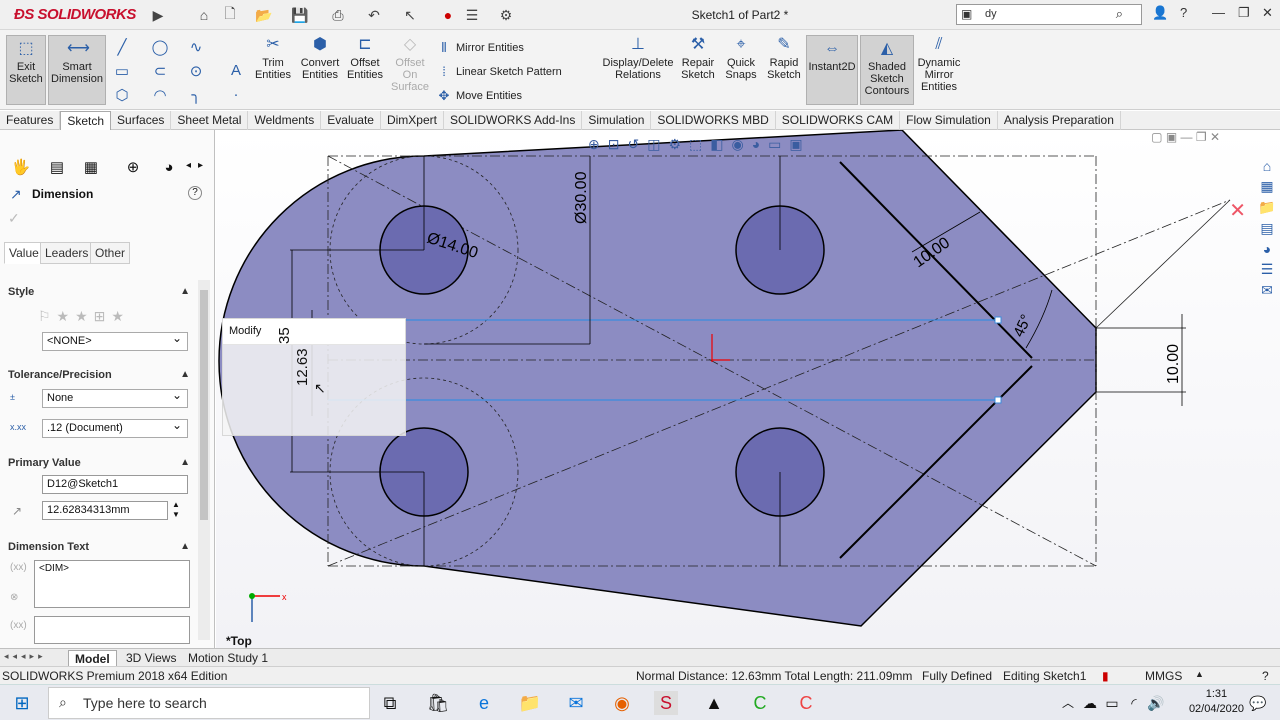 The image size is (1280, 720). Describe the element at coordinates (18, 567) in the screenshot. I see `dimtext-xx-icon: (xx)` at that location.